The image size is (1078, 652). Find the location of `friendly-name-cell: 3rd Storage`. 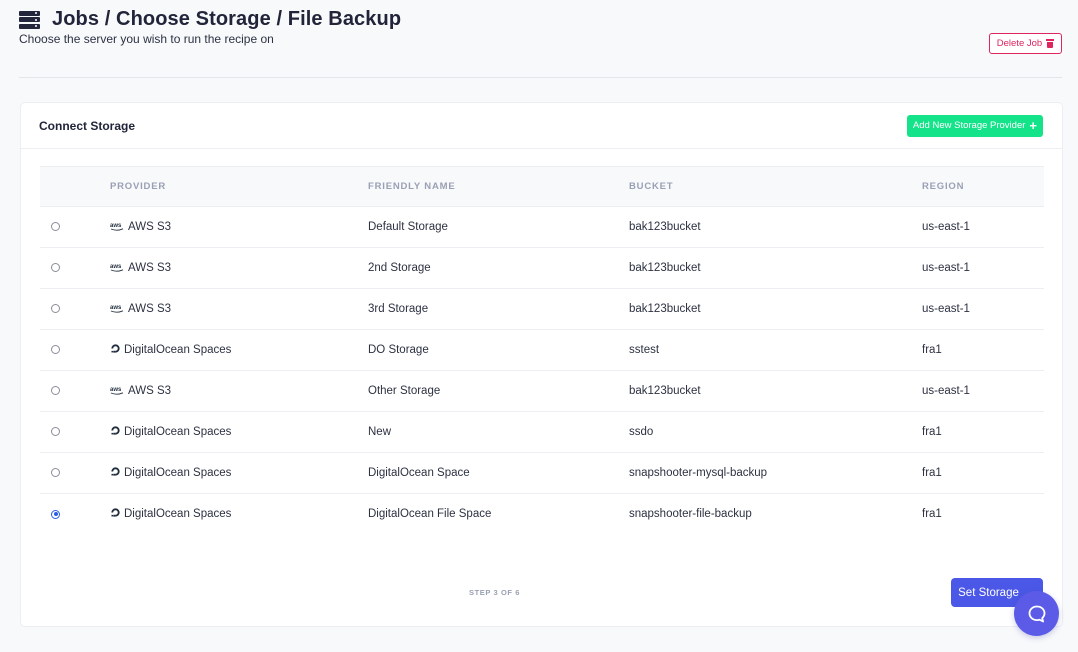

friendly-name-cell: 3rd Storage is located at coordinates (398, 309).